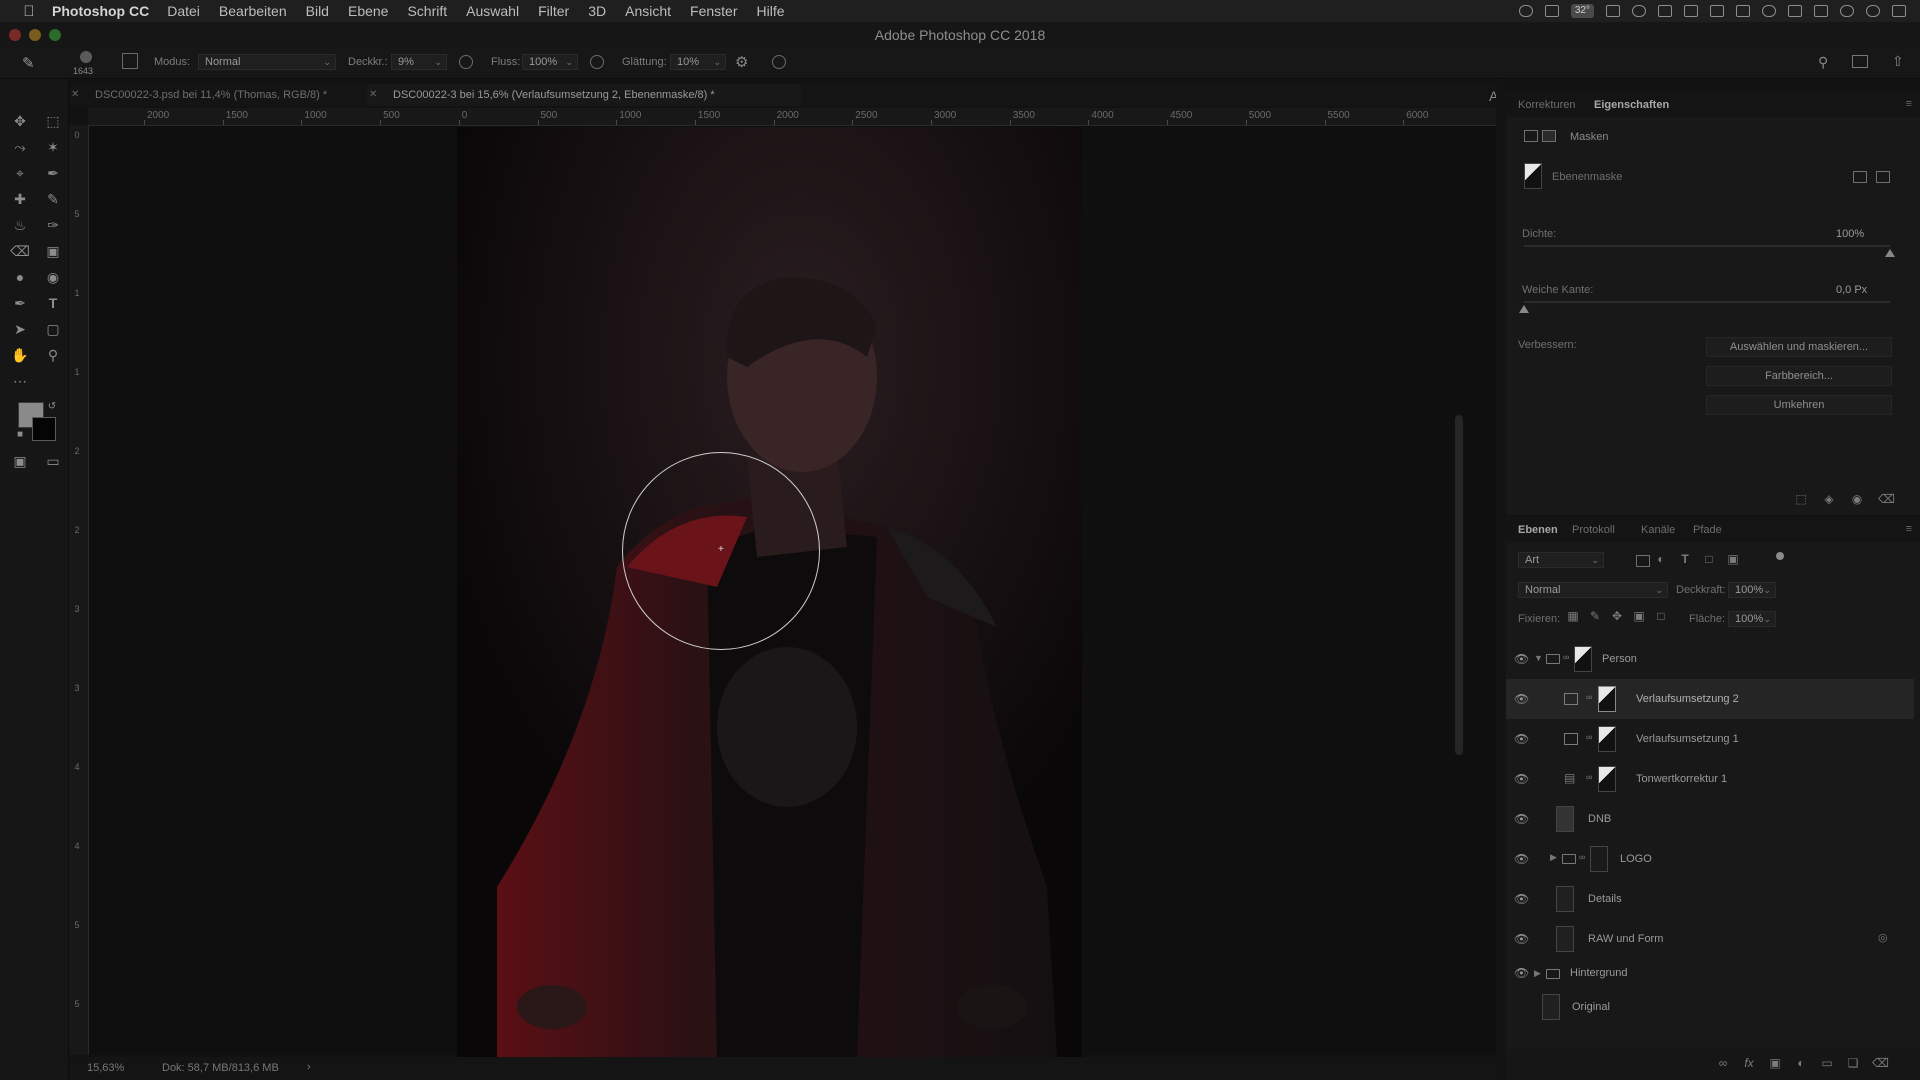  I want to click on smoothing-gear-icon: ⚙, so click(741, 62).